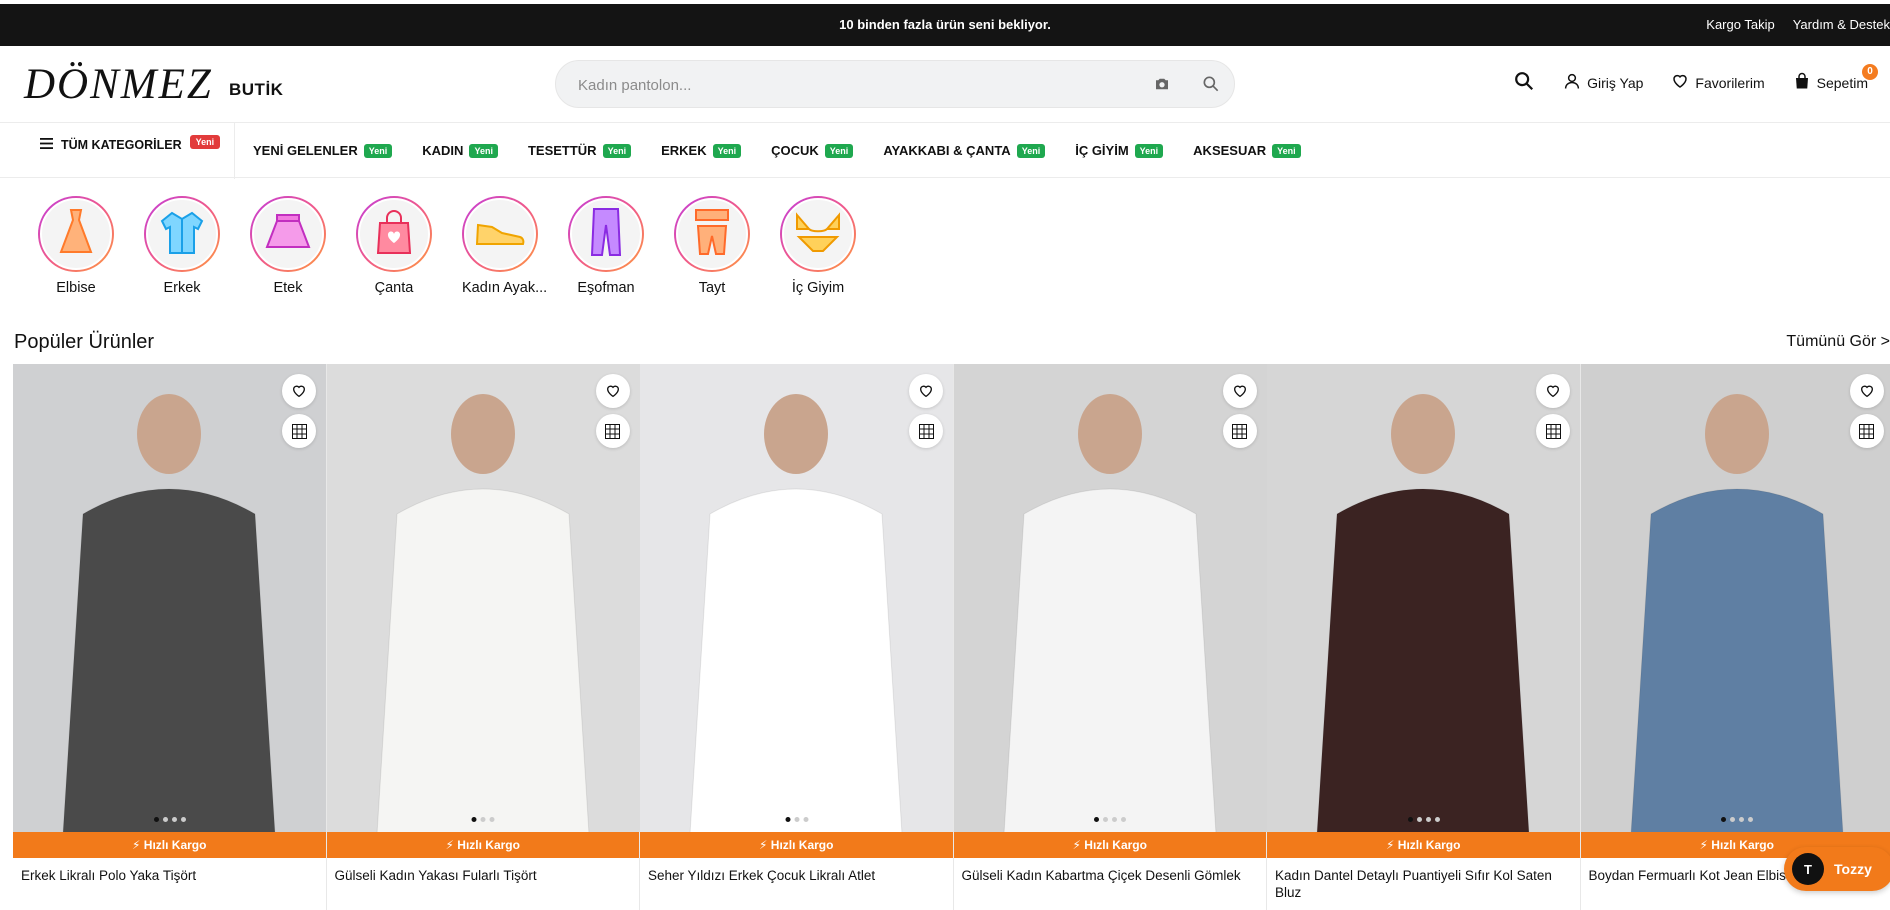 Image resolution: width=1890 pixels, height=910 pixels. What do you see at coordinates (712, 246) in the screenshot?
I see `category-leggings: Tayt` at bounding box center [712, 246].